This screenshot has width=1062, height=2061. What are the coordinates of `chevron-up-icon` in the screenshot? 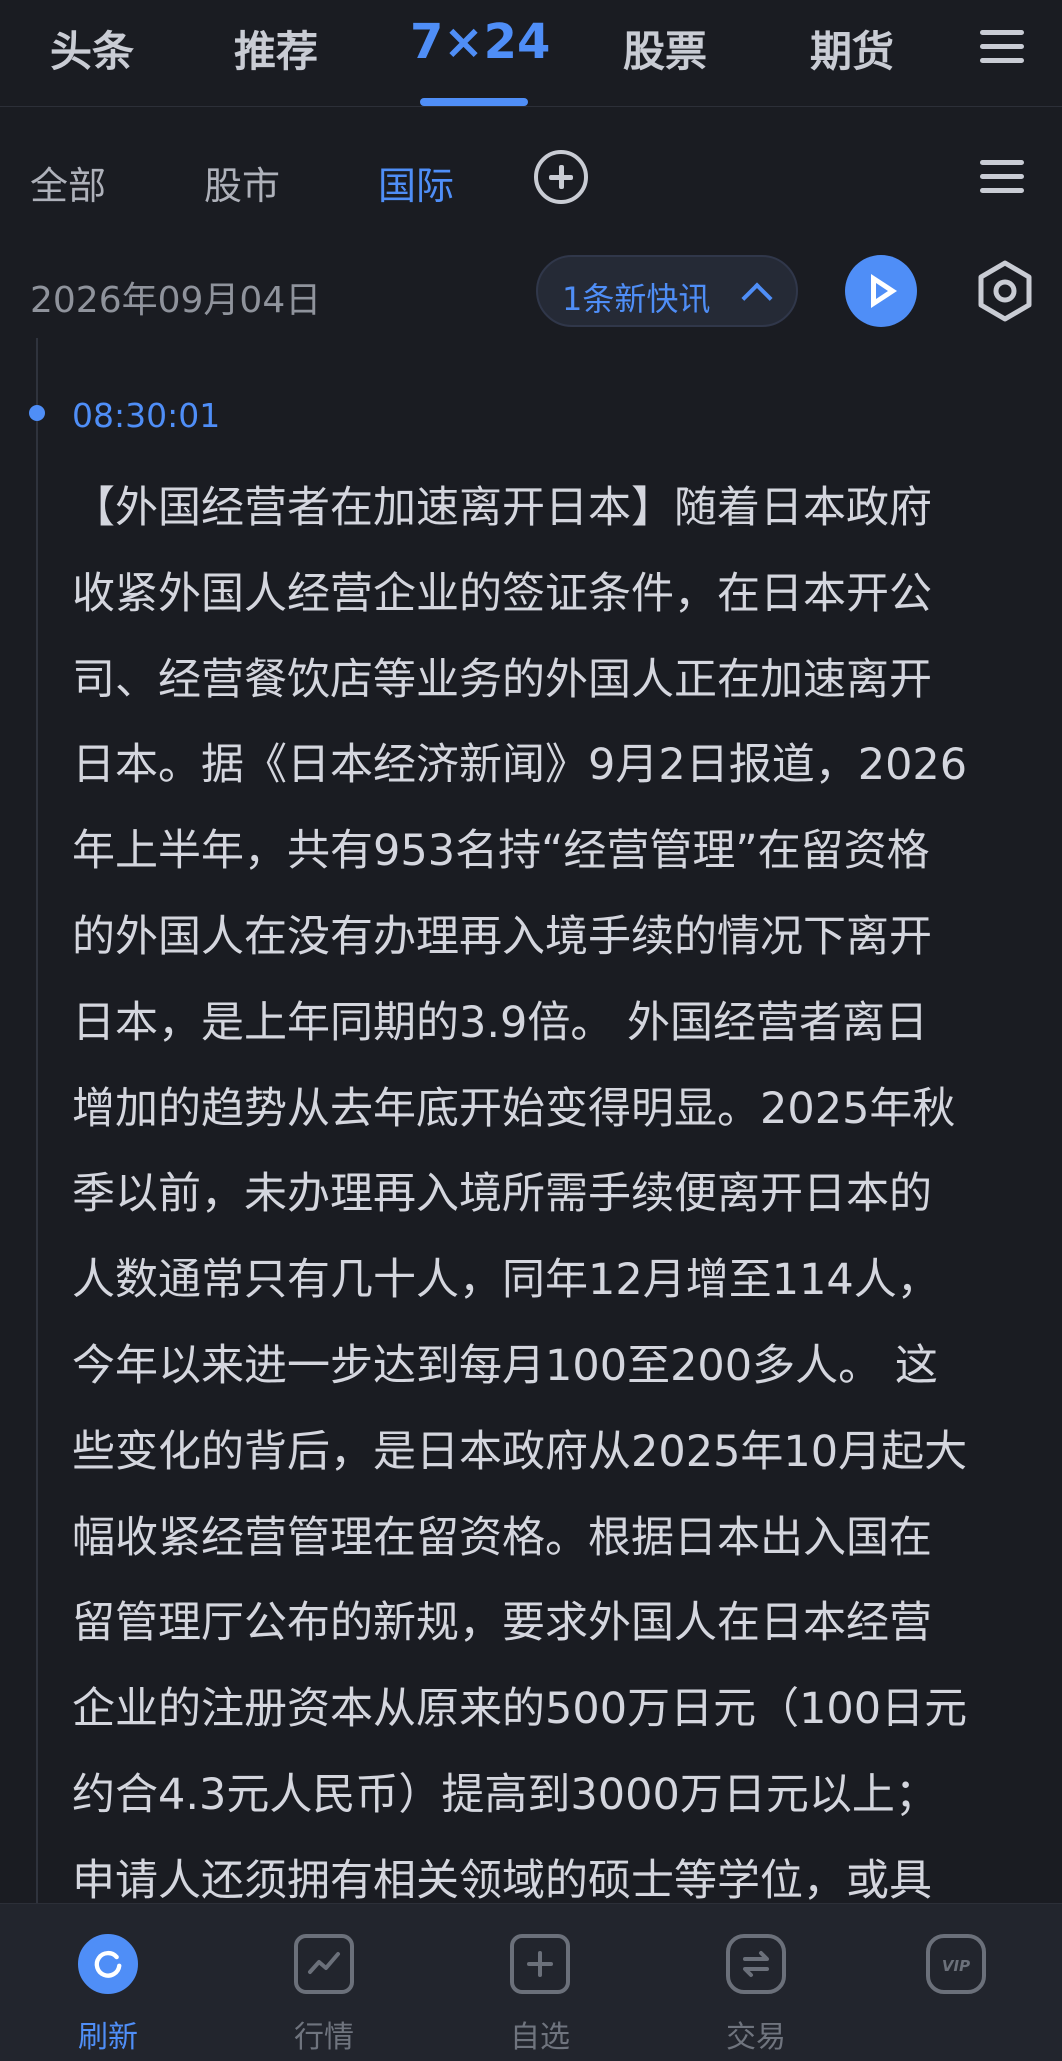 It's located at (757, 298).